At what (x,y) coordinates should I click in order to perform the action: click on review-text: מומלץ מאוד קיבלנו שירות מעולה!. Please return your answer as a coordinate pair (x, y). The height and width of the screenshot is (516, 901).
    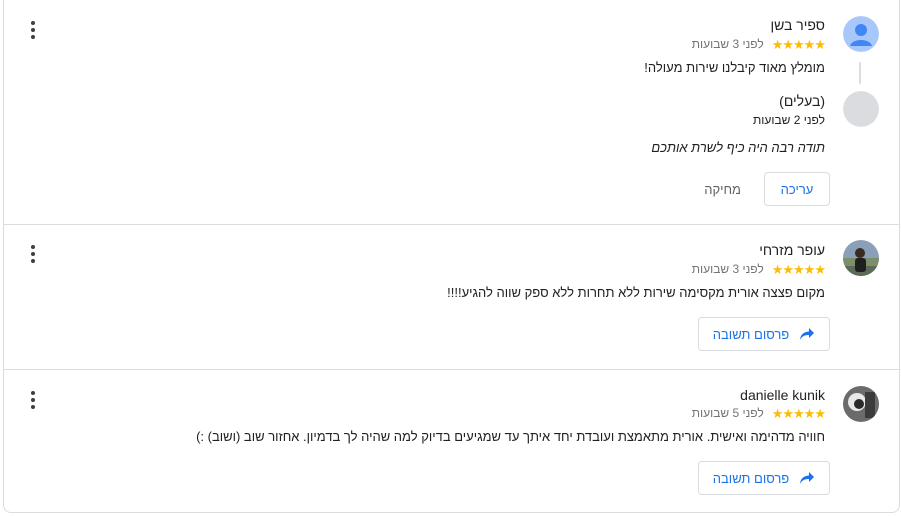
    Looking at the image, I should click on (734, 67).